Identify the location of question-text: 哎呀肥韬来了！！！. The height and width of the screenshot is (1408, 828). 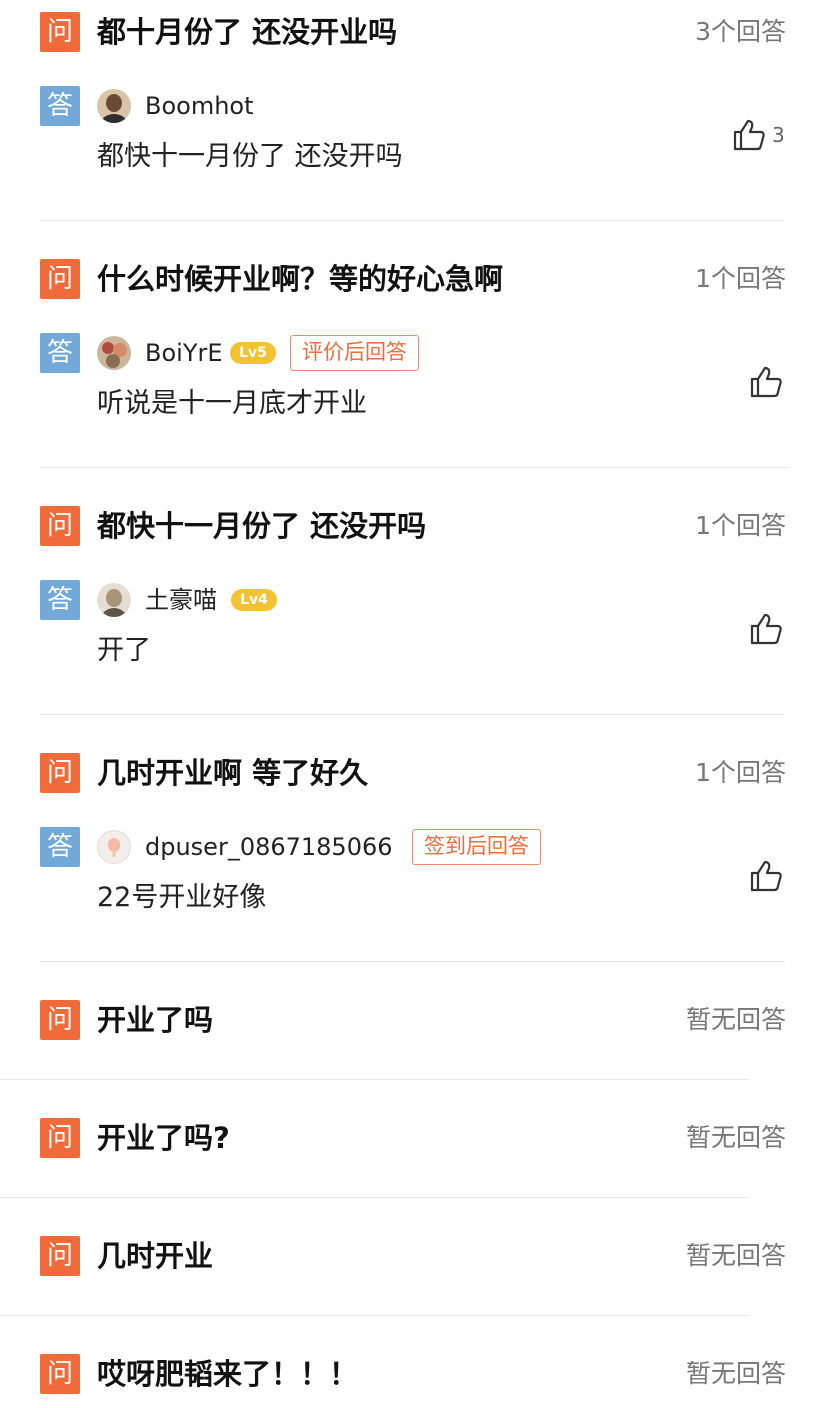
(377, 1374).